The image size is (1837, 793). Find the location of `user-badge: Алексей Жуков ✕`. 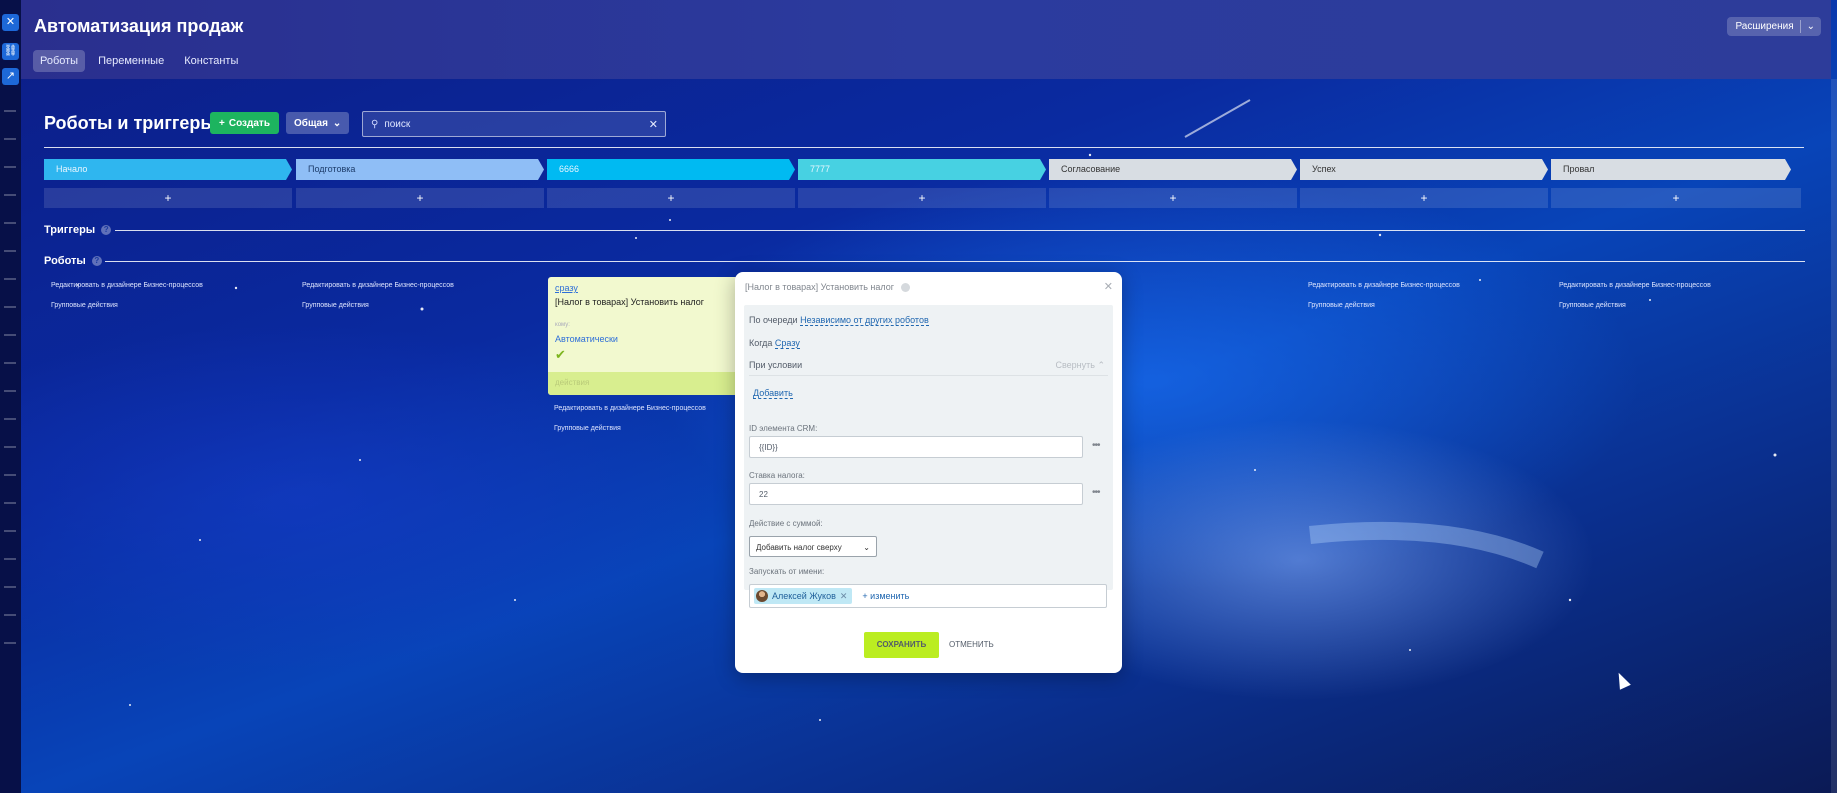

user-badge: Алексей Жуков ✕ is located at coordinates (803, 596).